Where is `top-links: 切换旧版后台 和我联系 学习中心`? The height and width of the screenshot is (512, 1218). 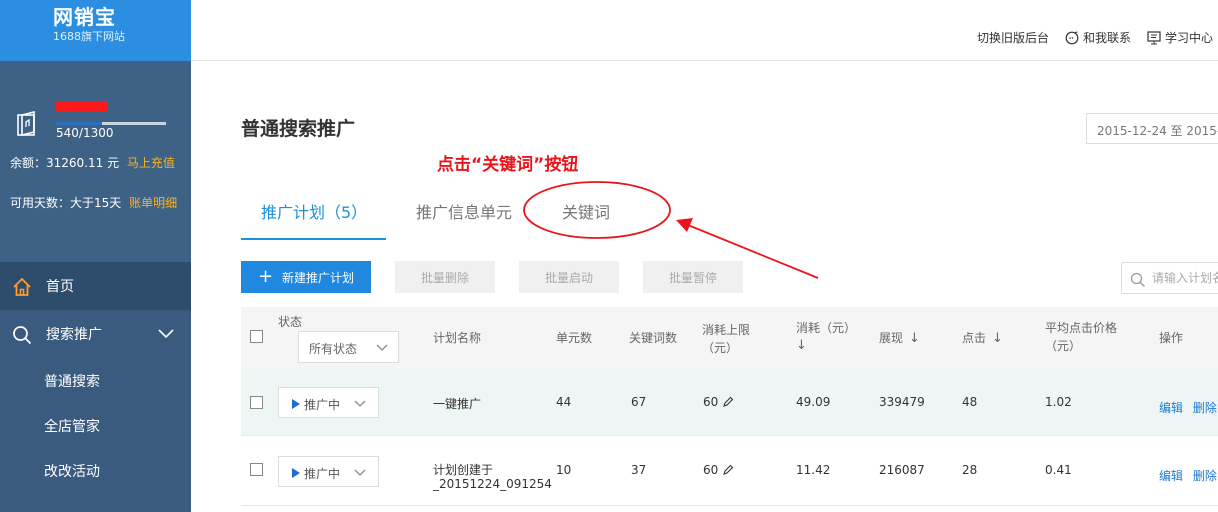
top-links: 切换旧版后台 和我联系 学习中心 is located at coordinates (1087, 37).